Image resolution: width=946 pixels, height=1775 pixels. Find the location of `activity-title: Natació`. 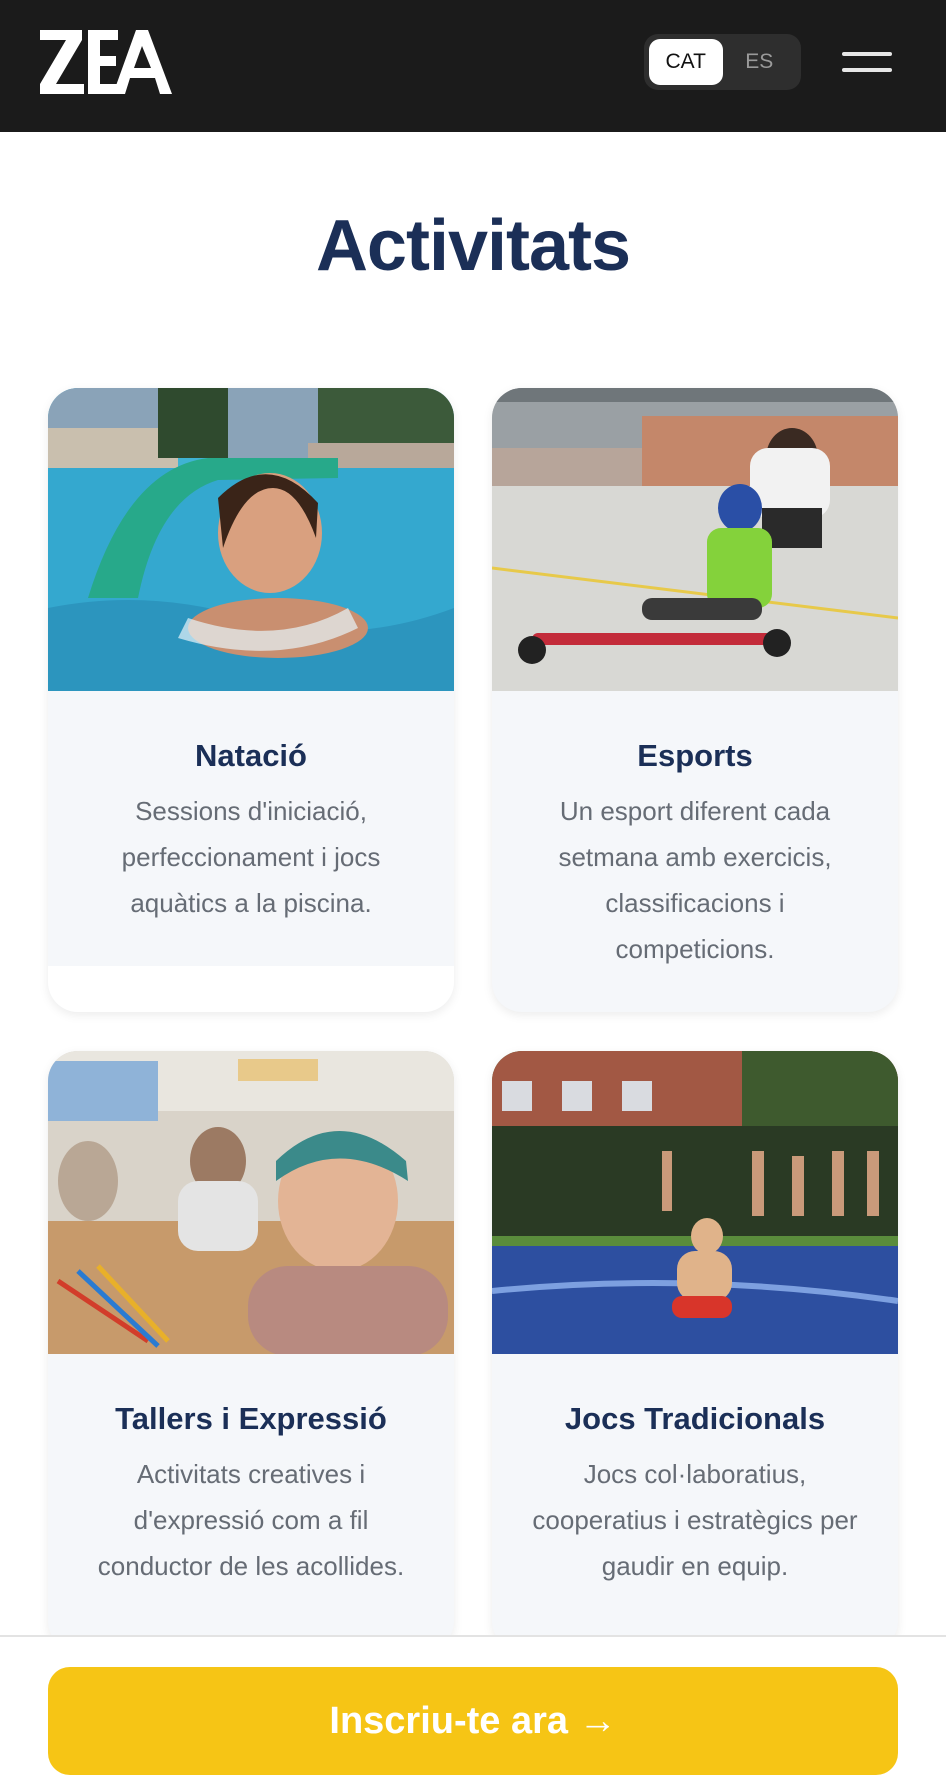

activity-title: Natació is located at coordinates (251, 755).